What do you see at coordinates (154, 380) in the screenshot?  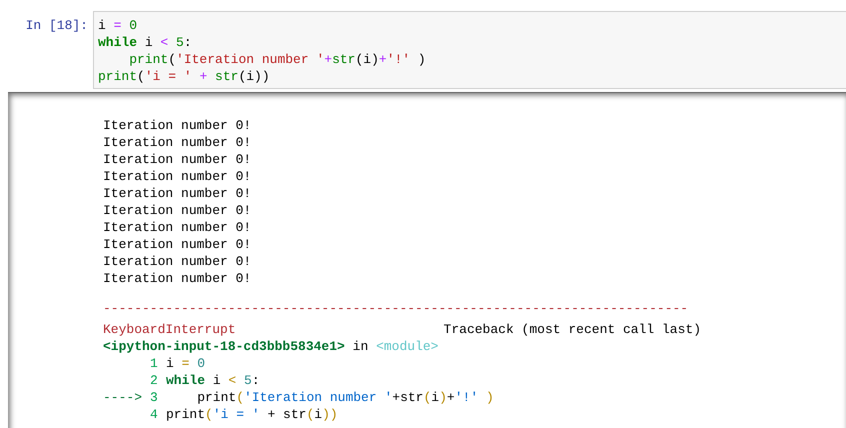 I see `line-number: 2` at bounding box center [154, 380].